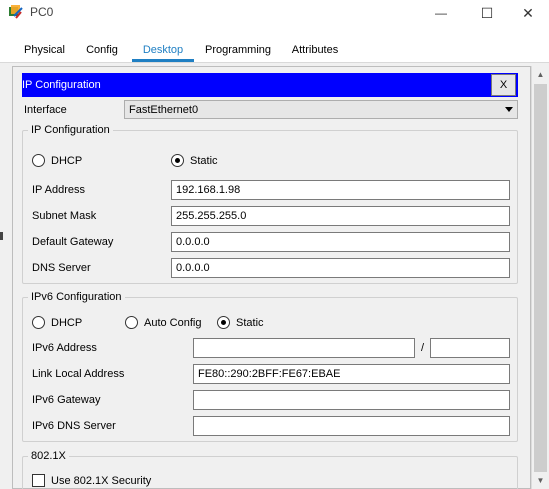  Describe the element at coordinates (16, 12) in the screenshot. I see `packet-tracer-app-icon` at that location.